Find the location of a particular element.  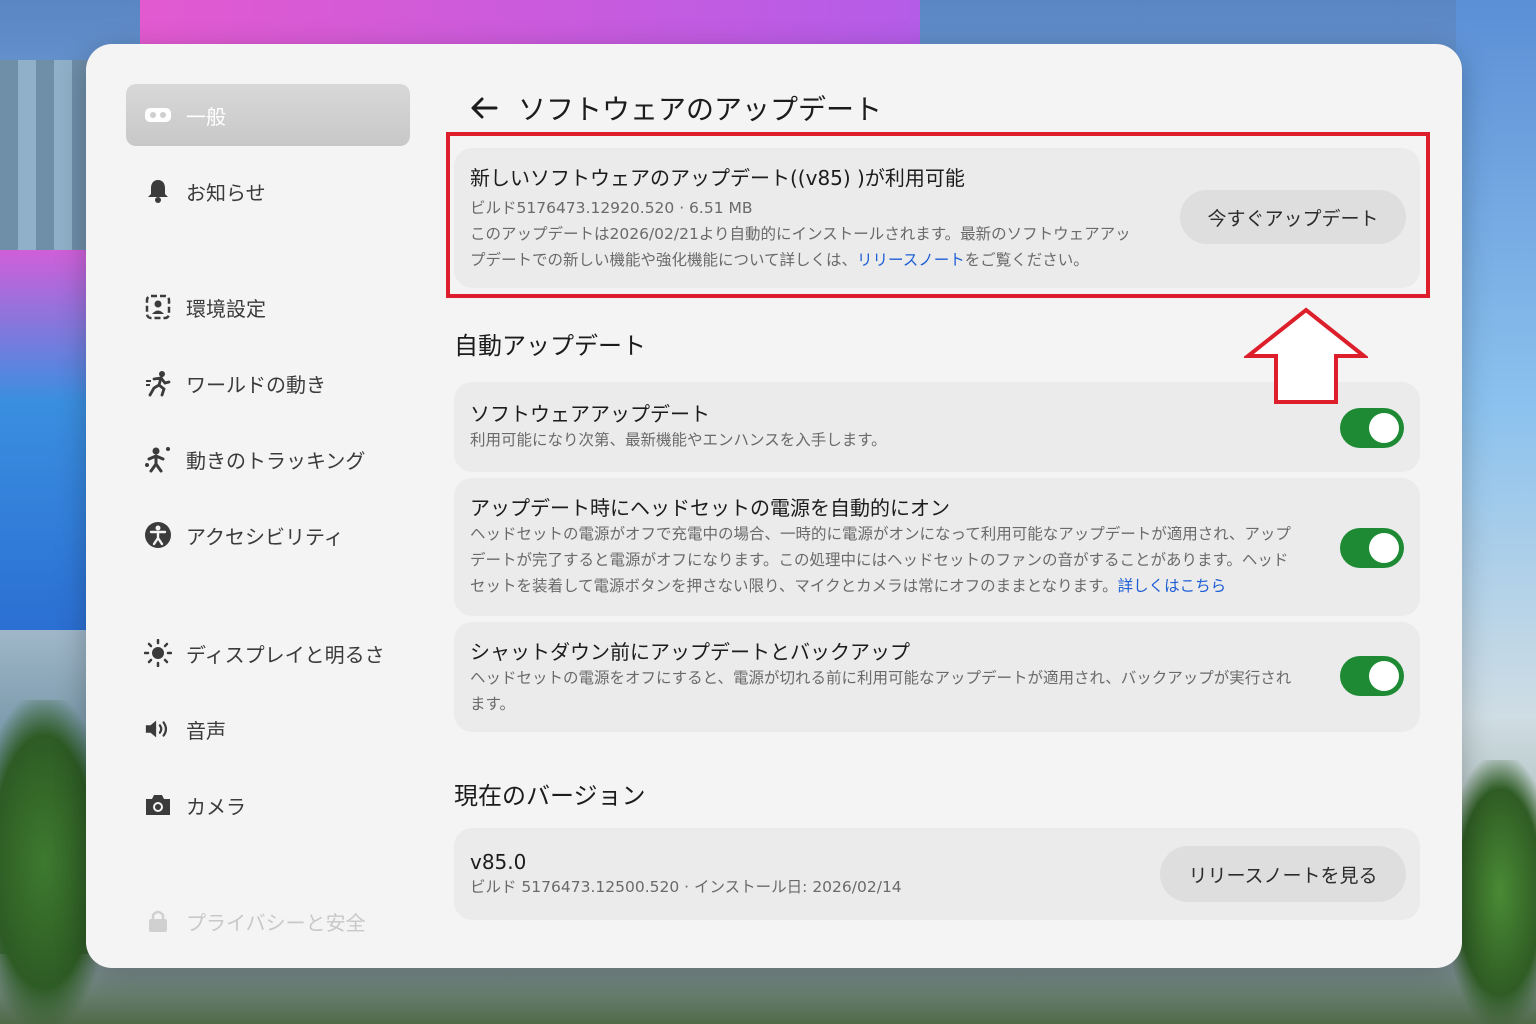

speaker-icon is located at coordinates (158, 729).